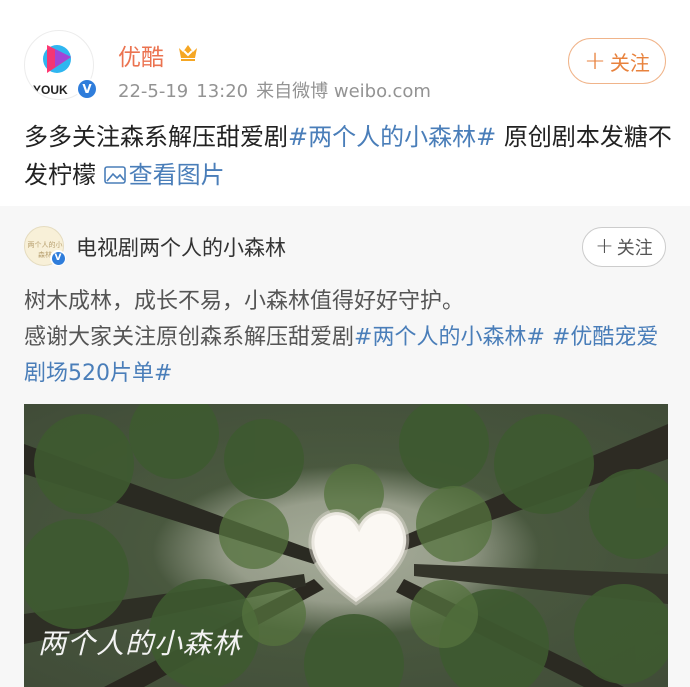 The image size is (690, 687). What do you see at coordinates (61, 66) in the screenshot?
I see `author-avatar: YOUK V` at bounding box center [61, 66].